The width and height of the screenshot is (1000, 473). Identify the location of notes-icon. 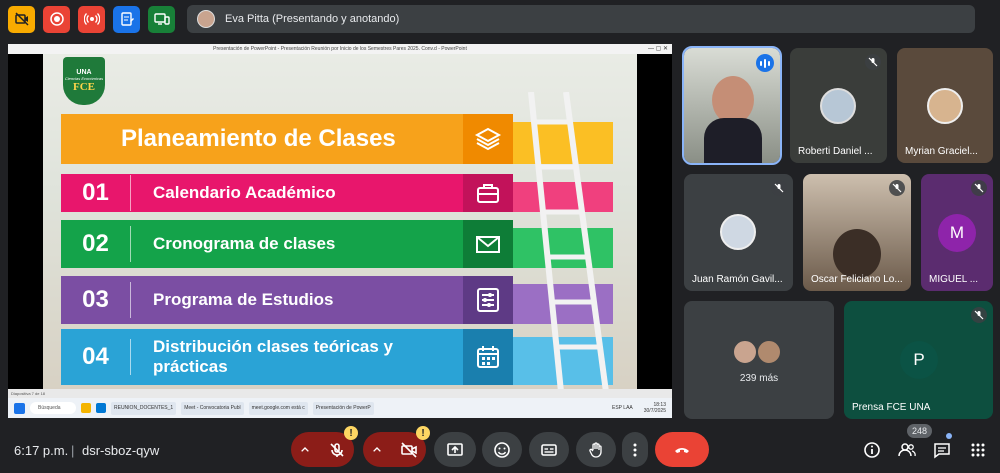
(127, 19).